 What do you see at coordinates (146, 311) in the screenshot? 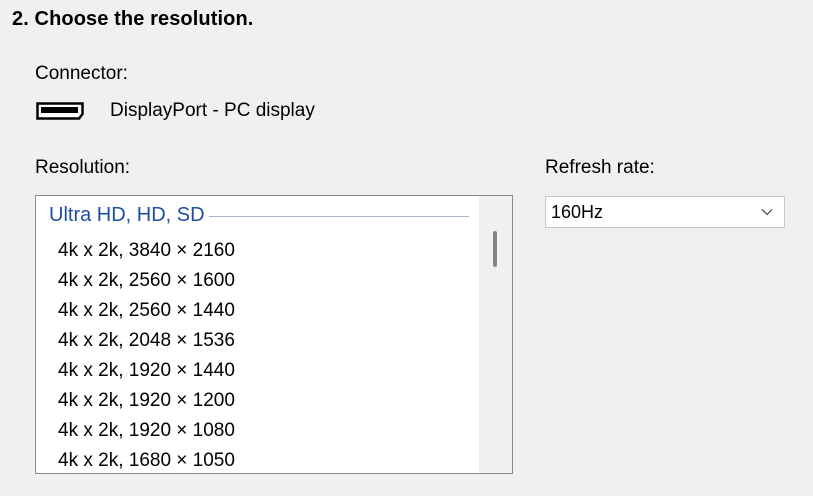
I see `resolution-item: 4k x 2k, 2560 × 1440` at bounding box center [146, 311].